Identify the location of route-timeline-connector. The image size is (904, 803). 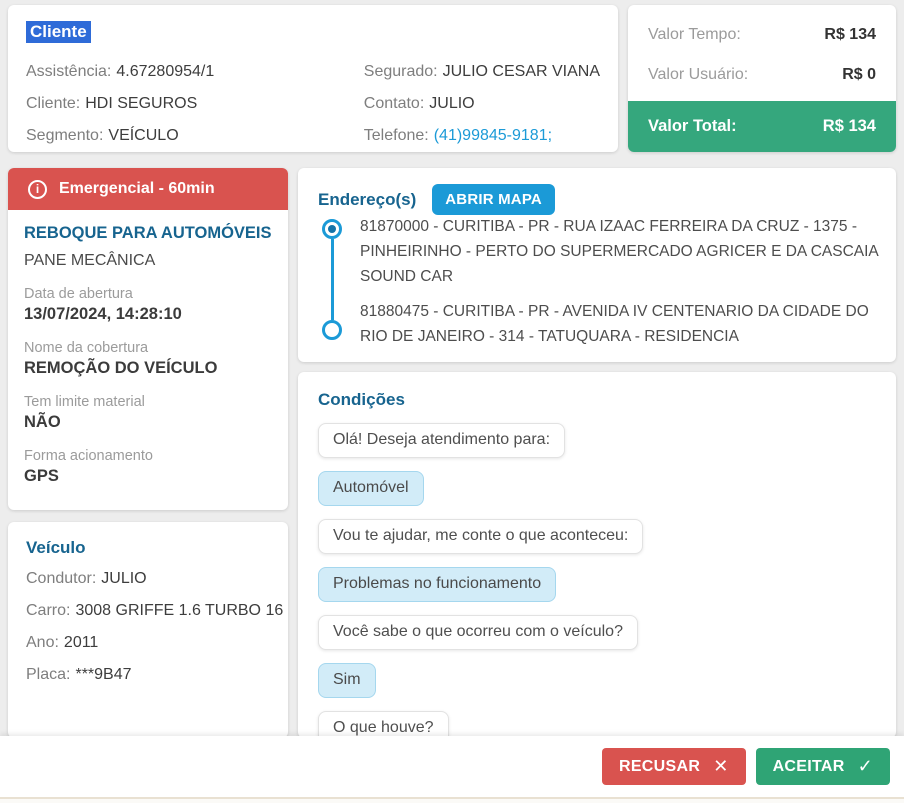
(332, 279).